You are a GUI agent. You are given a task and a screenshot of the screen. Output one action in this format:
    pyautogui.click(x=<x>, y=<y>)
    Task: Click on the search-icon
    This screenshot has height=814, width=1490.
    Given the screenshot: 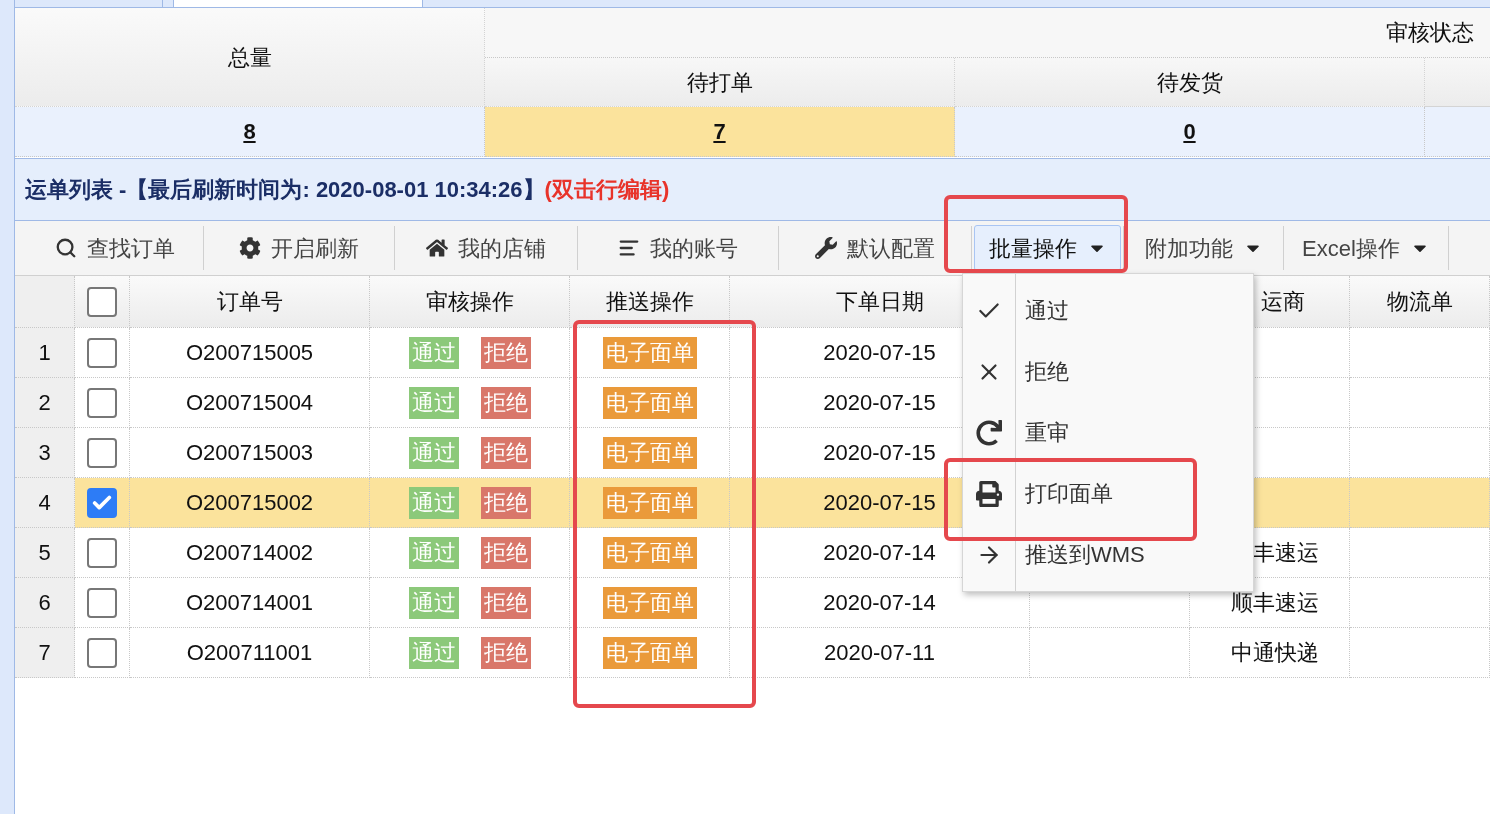 What is the action you would take?
    pyautogui.click(x=66, y=248)
    